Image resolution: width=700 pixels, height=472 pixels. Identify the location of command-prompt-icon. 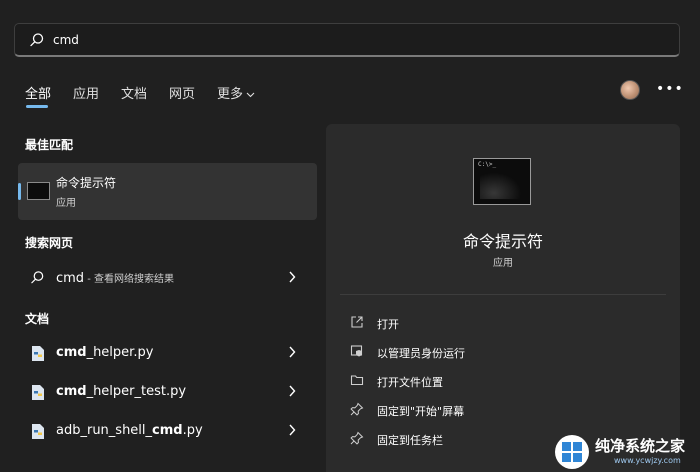
(38, 191).